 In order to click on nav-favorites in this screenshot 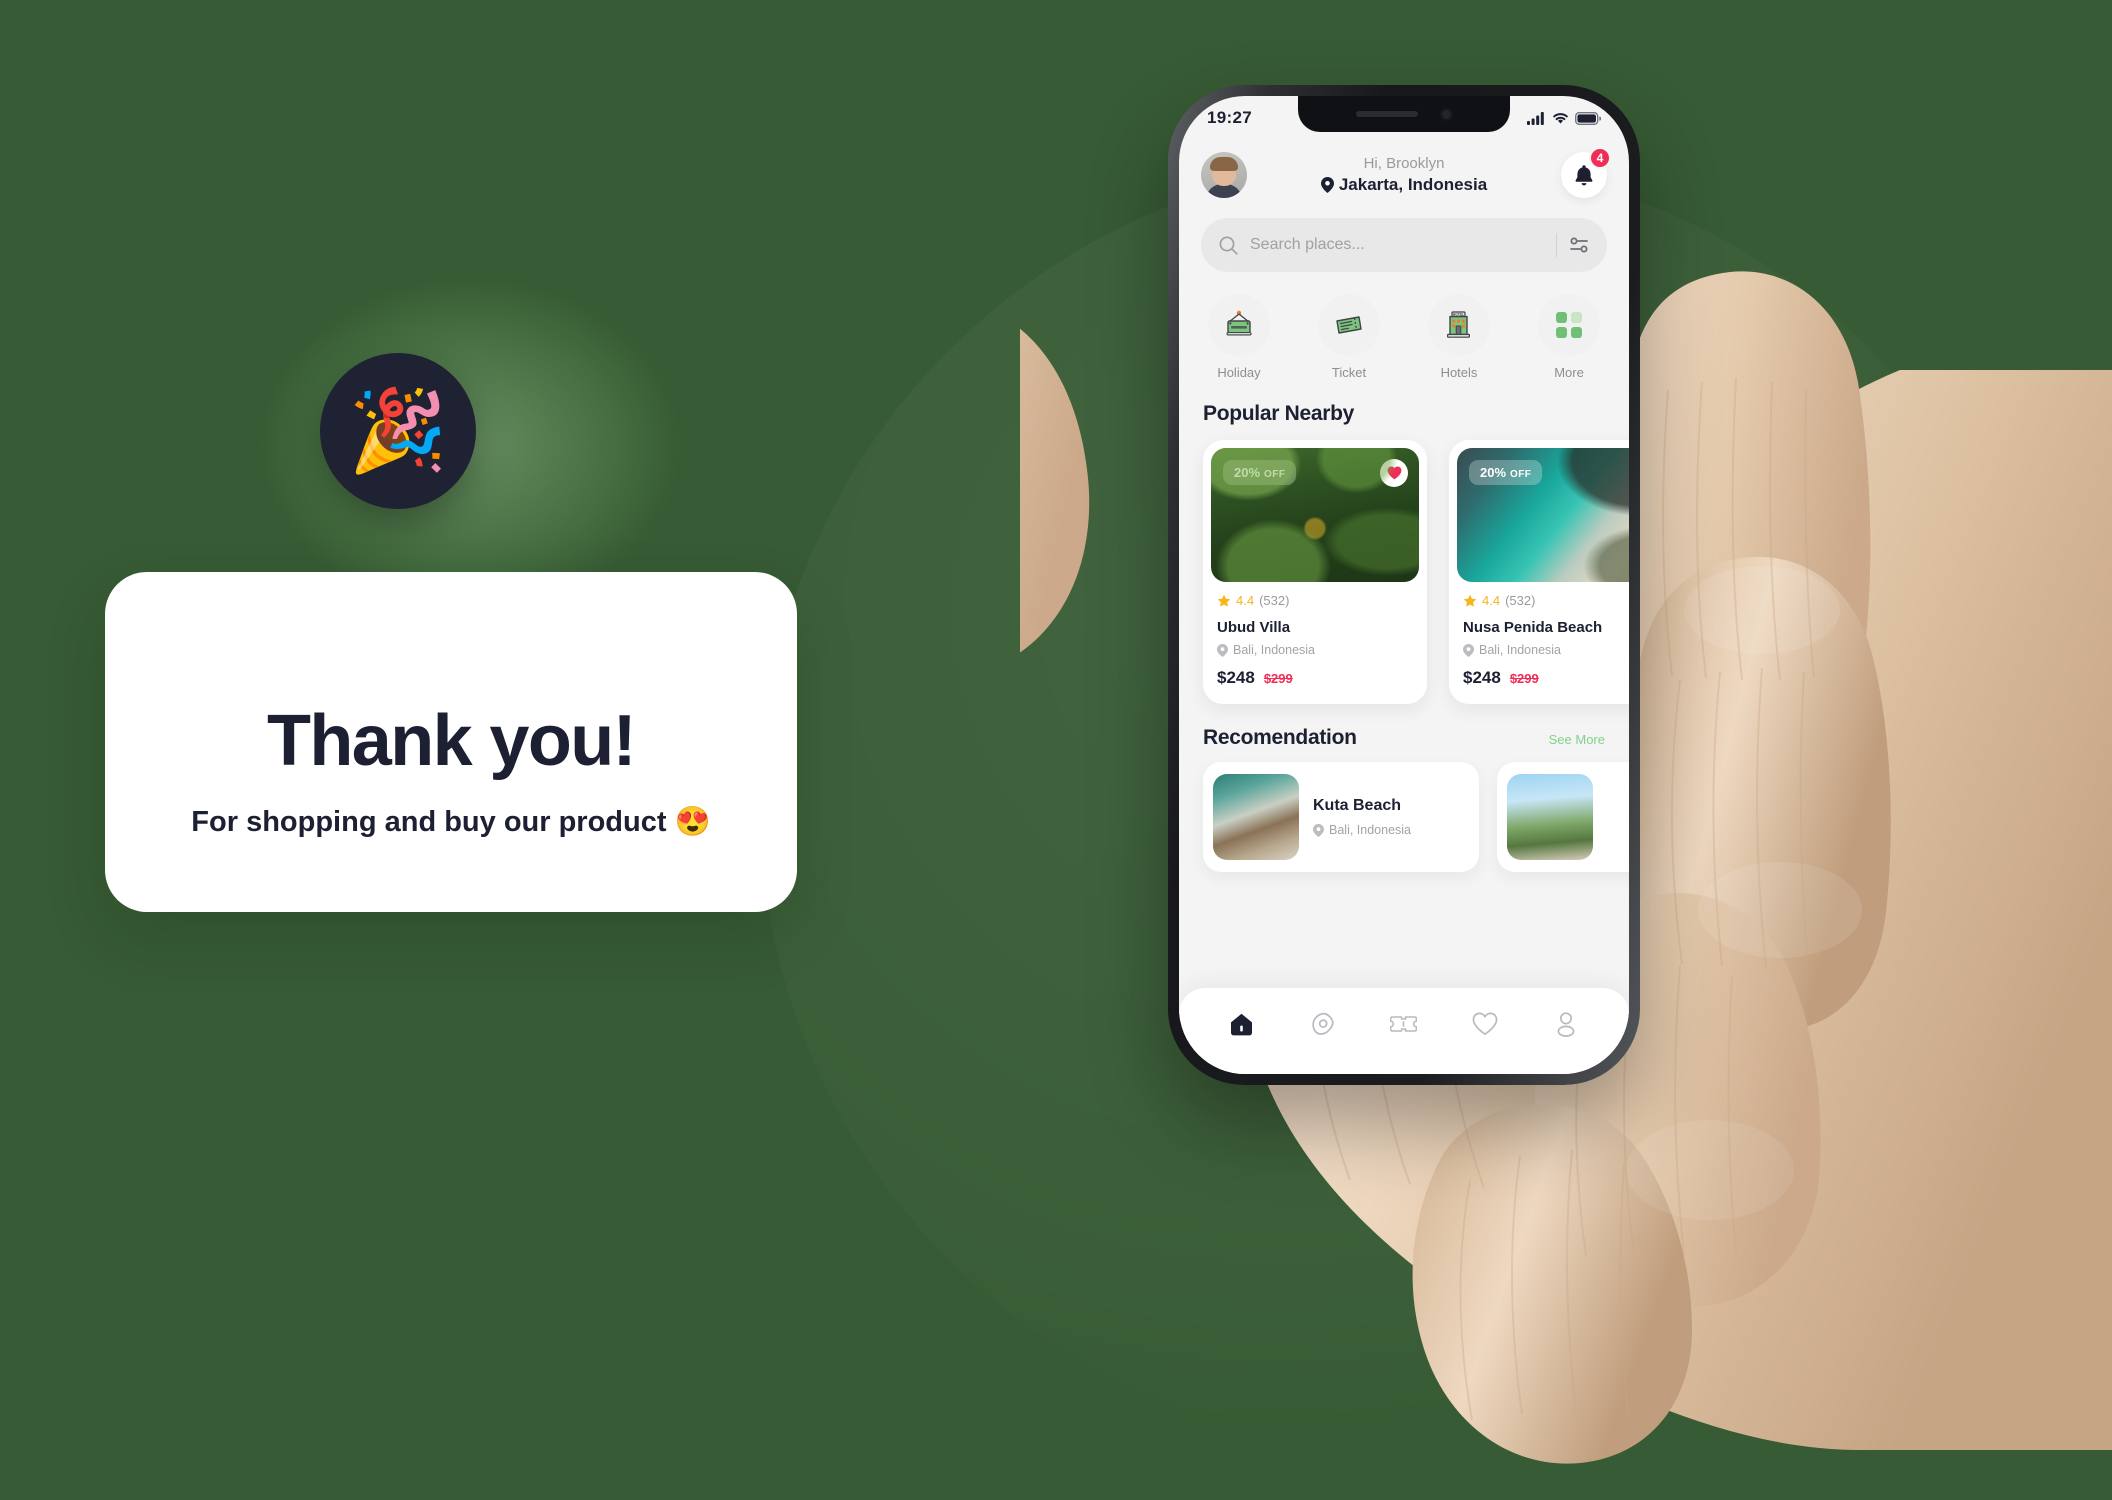, I will do `click(1485, 1024)`.